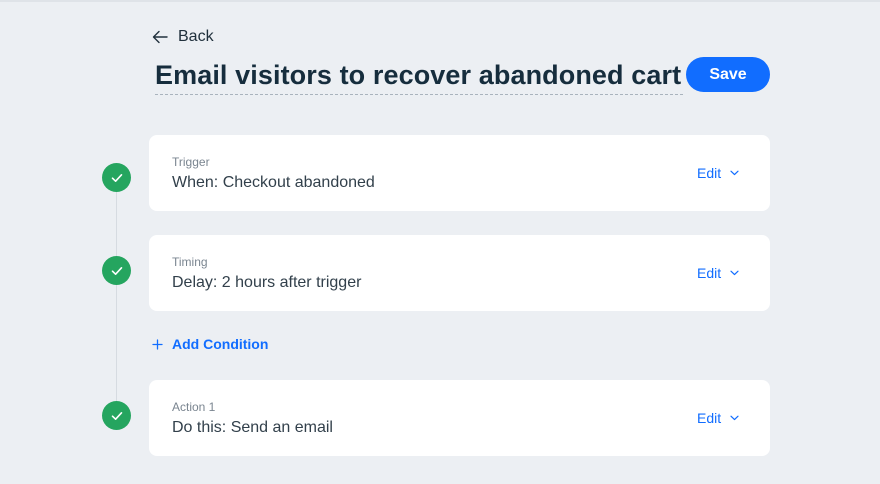 The width and height of the screenshot is (880, 484). What do you see at coordinates (191, 162) in the screenshot?
I see `step-label: Trigger` at bounding box center [191, 162].